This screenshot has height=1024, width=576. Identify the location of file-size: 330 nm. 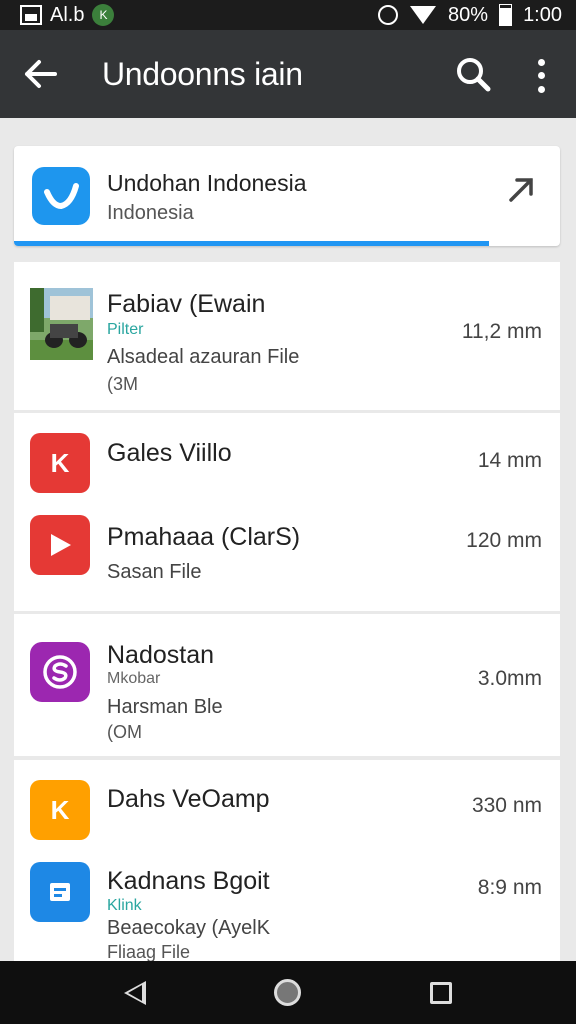
(506, 805).